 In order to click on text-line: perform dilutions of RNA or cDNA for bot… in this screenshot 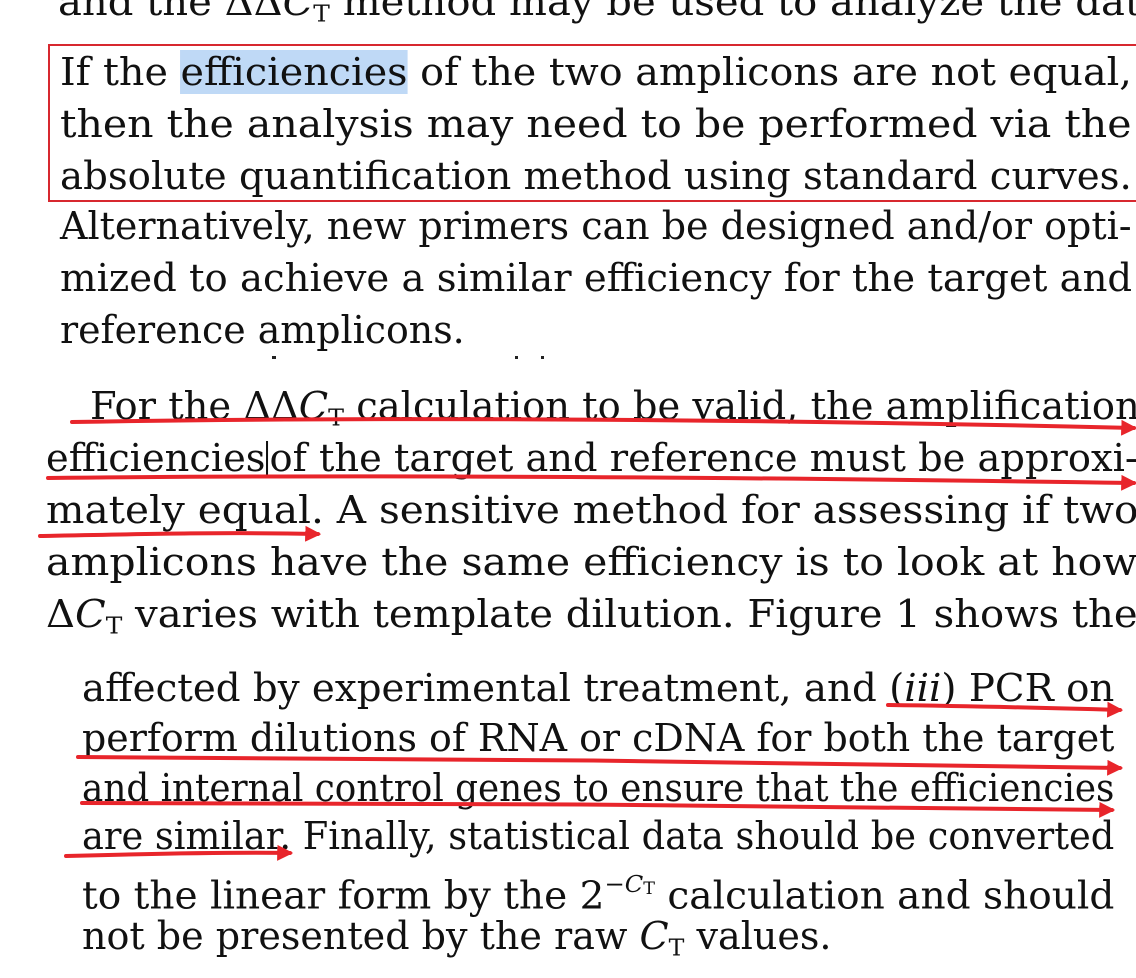, I will do `click(598, 738)`.